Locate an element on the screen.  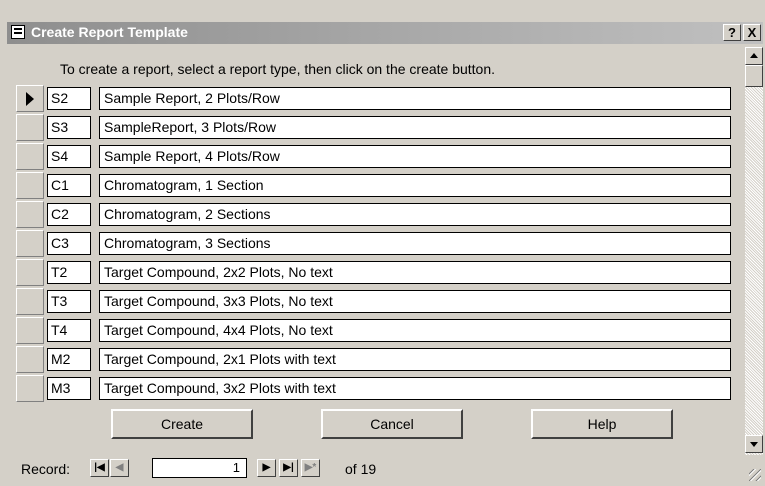
report-description-field: Sample Report, 2 Plots/Row is located at coordinates (415, 98).